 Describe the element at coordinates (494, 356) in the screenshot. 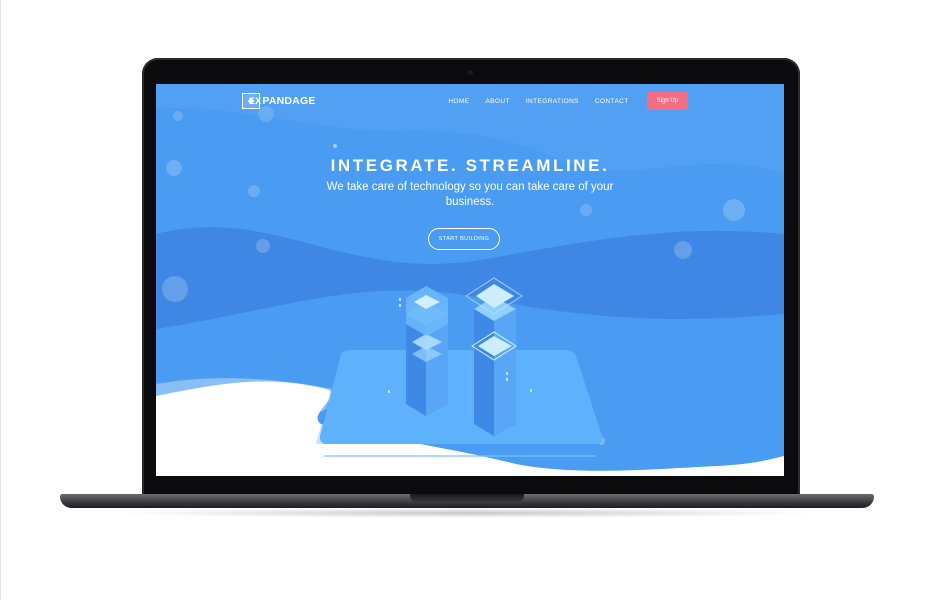

I see `server-tower-right` at that location.